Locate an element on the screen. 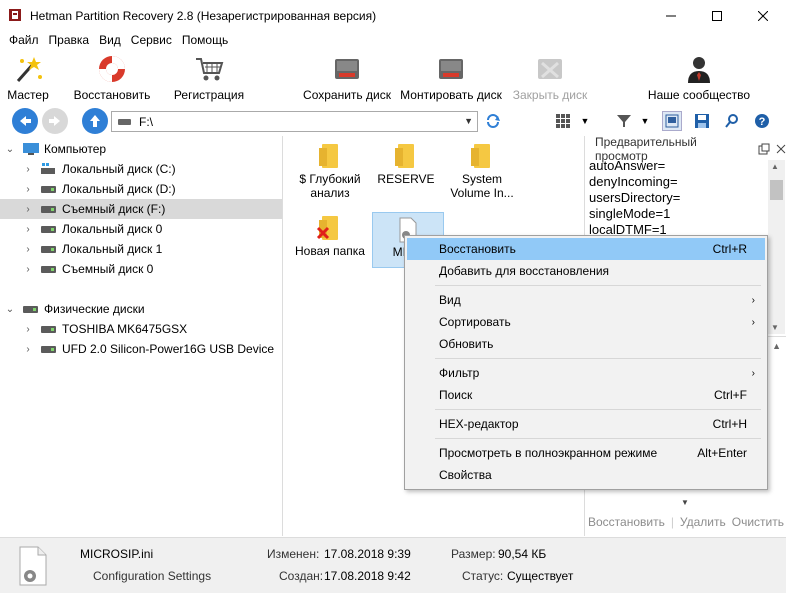  file-item-folder: RESERVE is located at coordinates (406, 165).